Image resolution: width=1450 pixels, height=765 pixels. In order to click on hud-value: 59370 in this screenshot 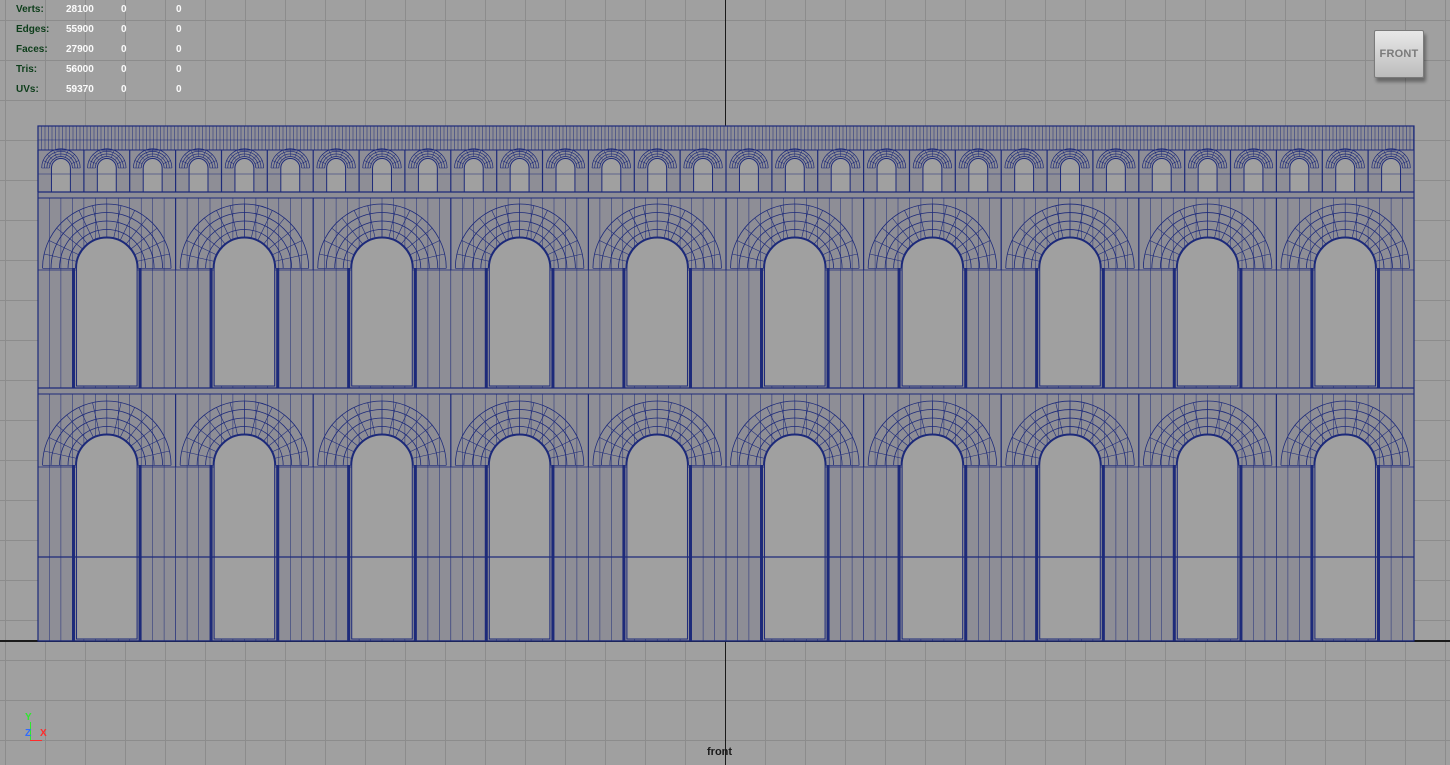, I will do `click(80, 89)`.